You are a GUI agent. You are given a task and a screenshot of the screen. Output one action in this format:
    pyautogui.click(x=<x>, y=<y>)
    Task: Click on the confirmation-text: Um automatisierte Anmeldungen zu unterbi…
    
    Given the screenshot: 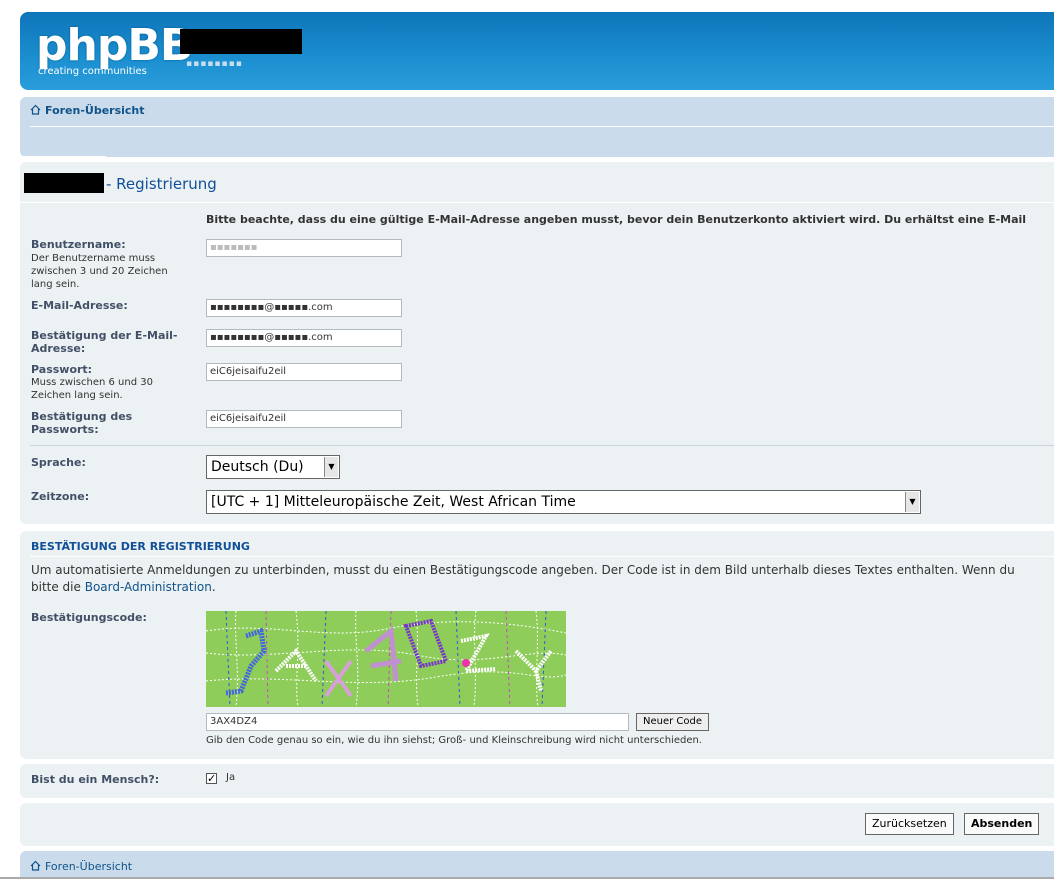 What is the action you would take?
    pyautogui.click(x=523, y=578)
    